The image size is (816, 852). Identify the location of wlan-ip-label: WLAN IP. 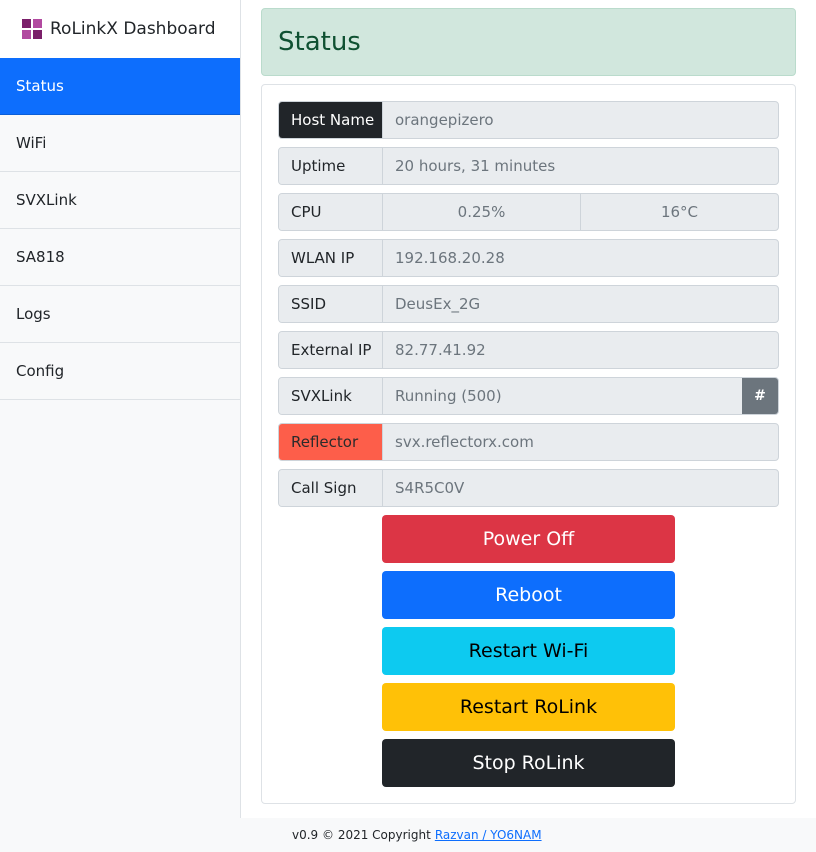
(331, 258).